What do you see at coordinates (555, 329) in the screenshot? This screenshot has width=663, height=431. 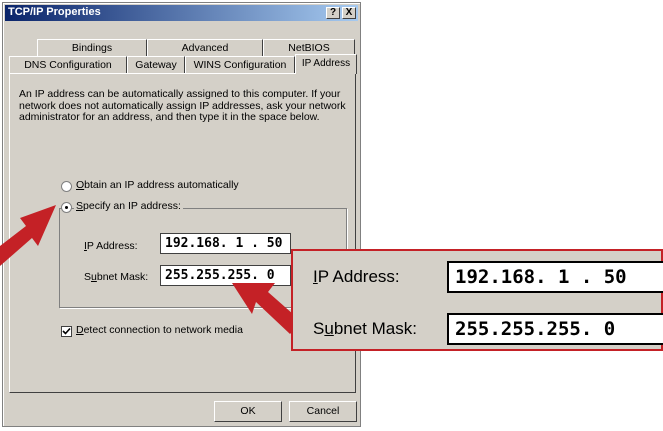 I see `zoom-subnet-mask-field: 255.255.255. 0` at bounding box center [555, 329].